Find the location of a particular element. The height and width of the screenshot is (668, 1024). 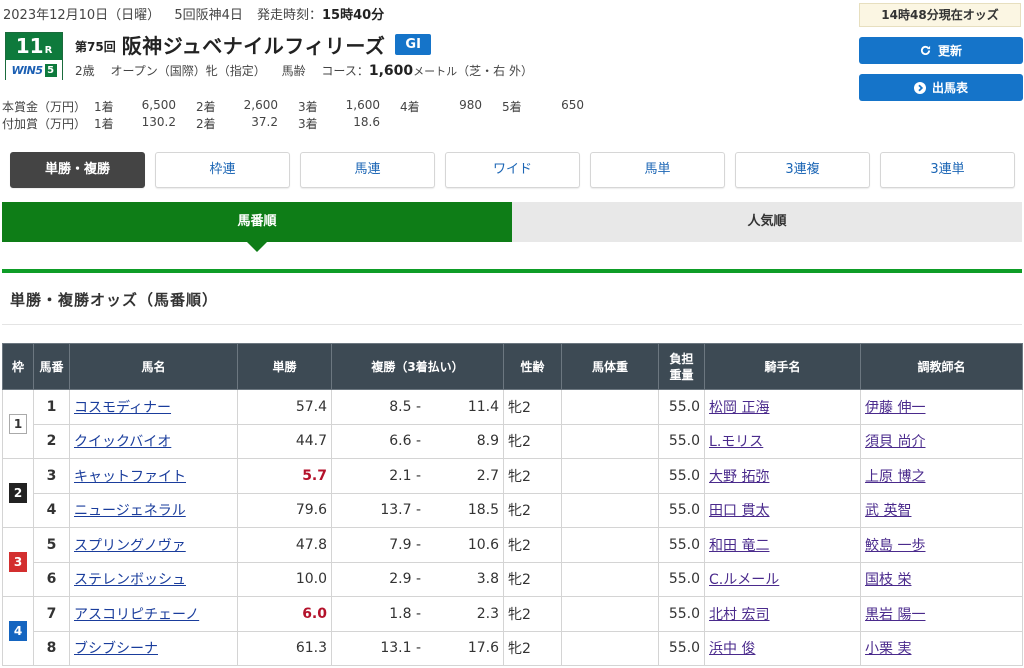

win5-badge: WIN5 5 is located at coordinates (34, 70).